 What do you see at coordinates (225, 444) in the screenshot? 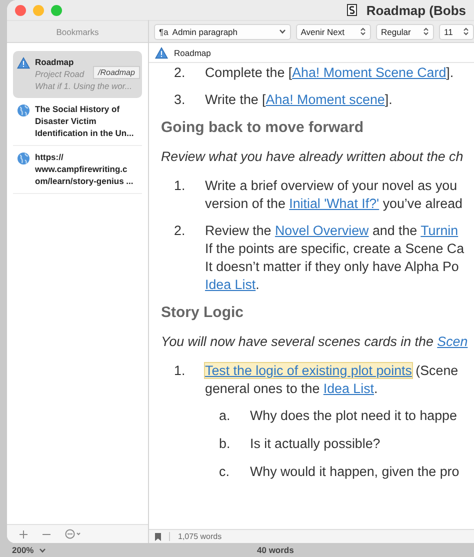
I see `list-letter: b.` at bounding box center [225, 444].